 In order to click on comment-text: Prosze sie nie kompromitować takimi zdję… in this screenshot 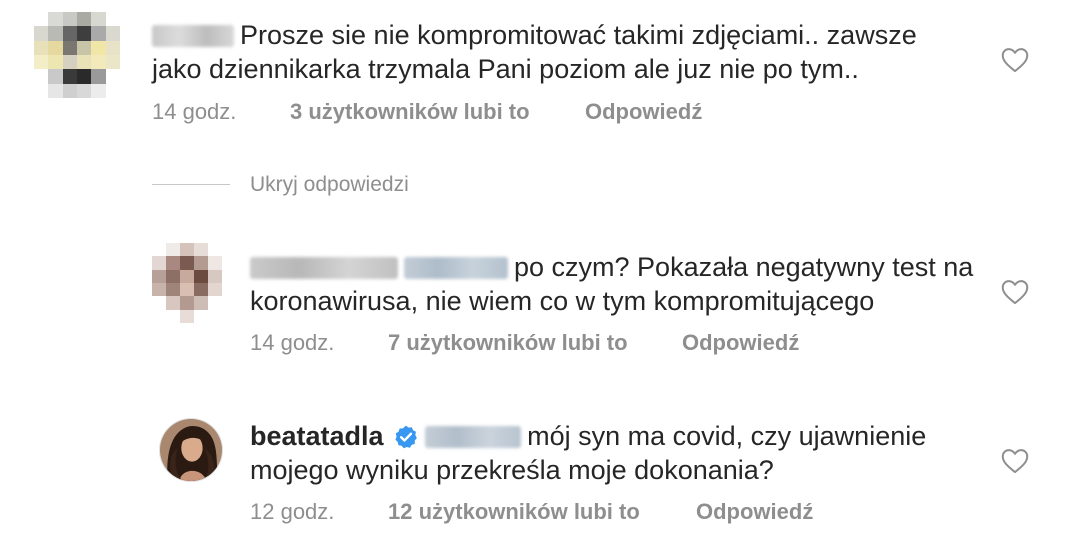, I will do `click(534, 52)`.